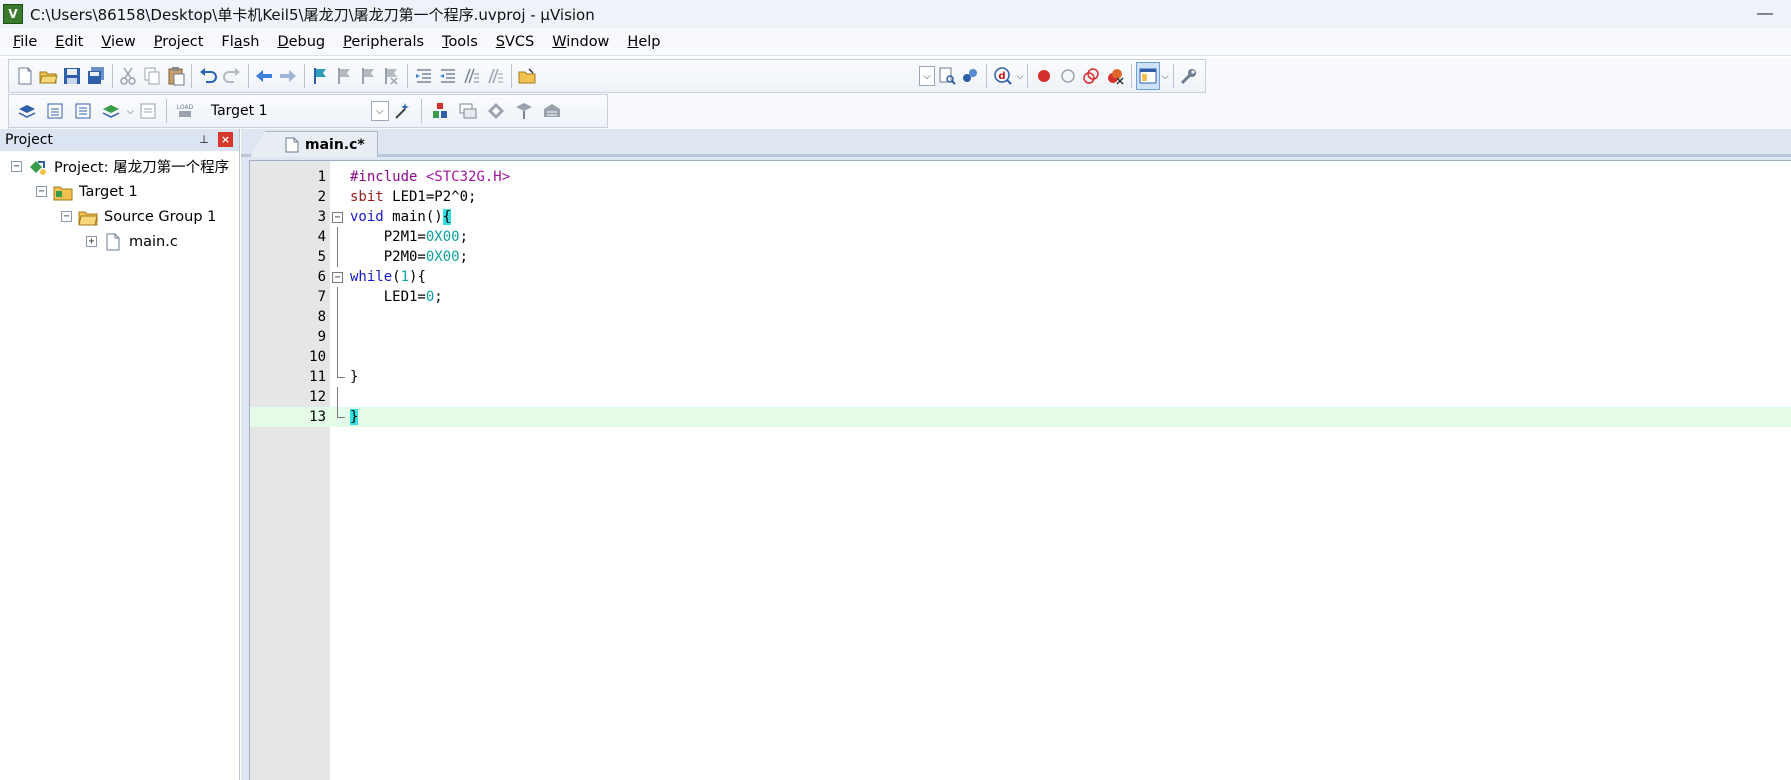 This screenshot has height=780, width=1791. I want to click on menu-window: Window, so click(580, 42).